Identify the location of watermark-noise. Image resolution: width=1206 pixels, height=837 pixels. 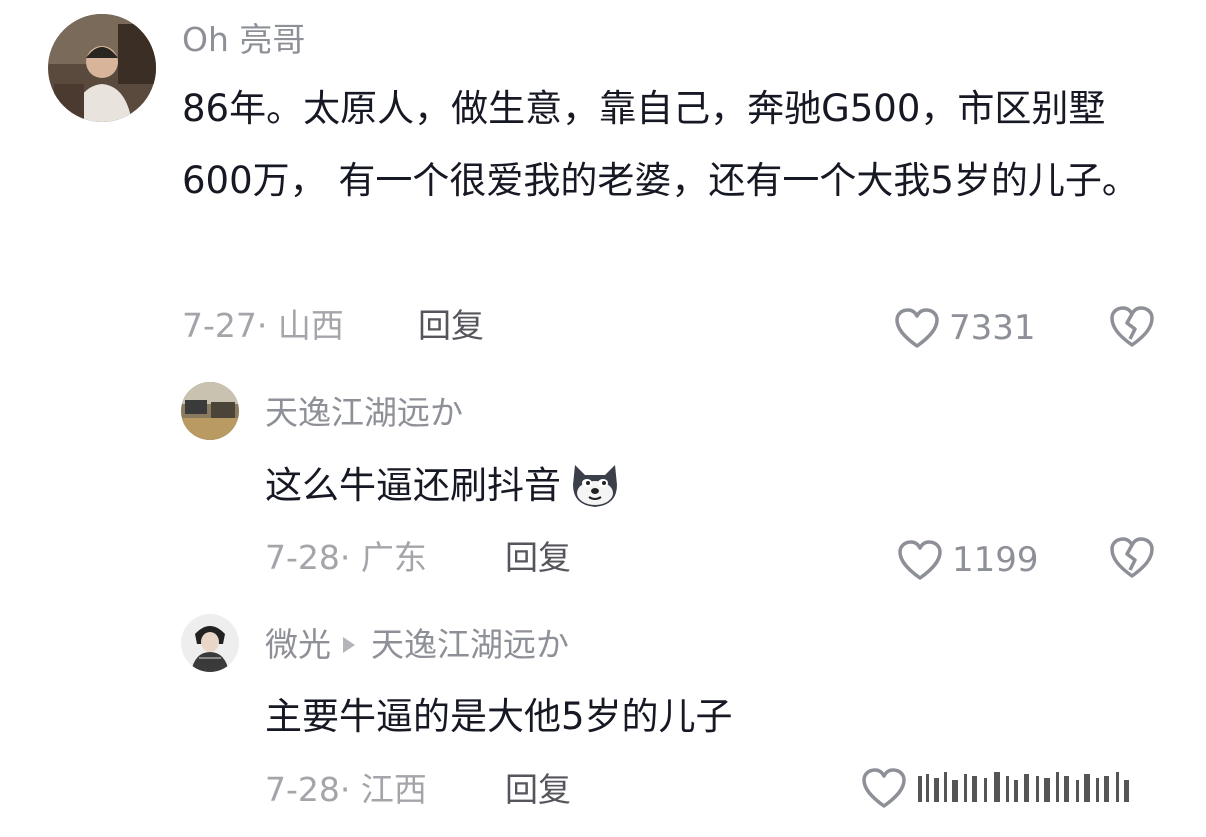
(1039, 790).